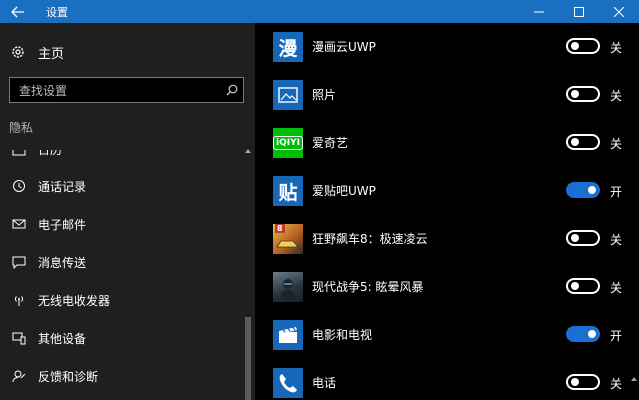  I want to click on maximize-button, so click(579, 11).